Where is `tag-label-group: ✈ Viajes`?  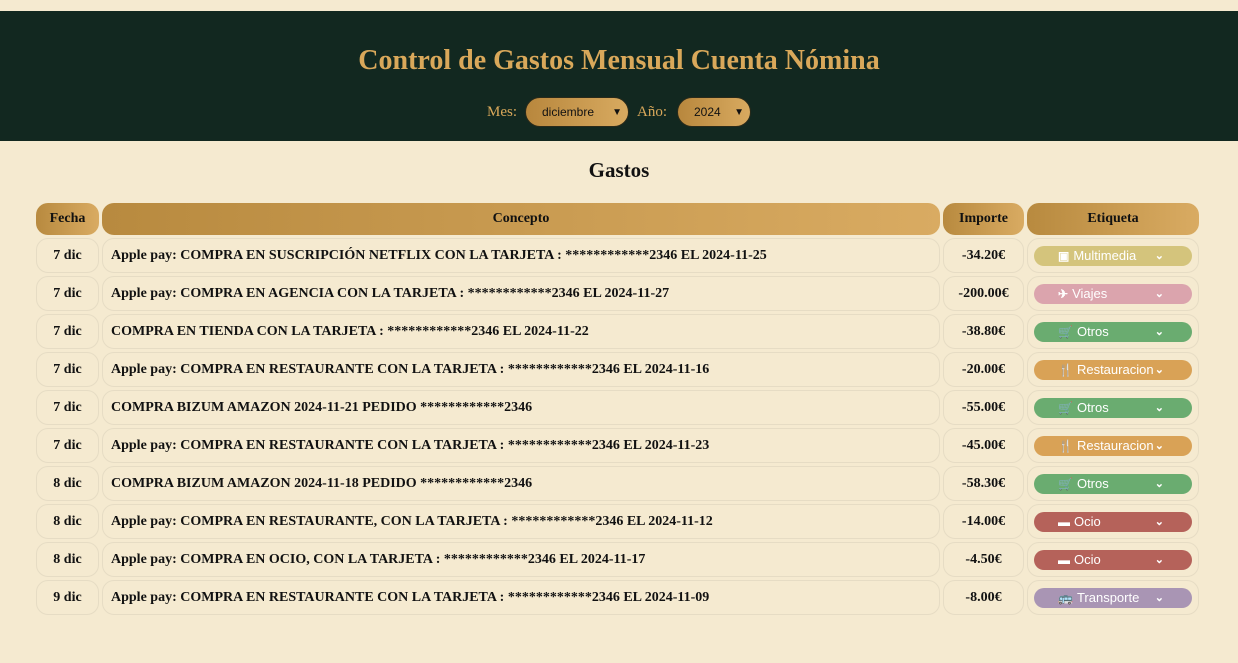
tag-label-group: ✈ Viajes is located at coordinates (1082, 293).